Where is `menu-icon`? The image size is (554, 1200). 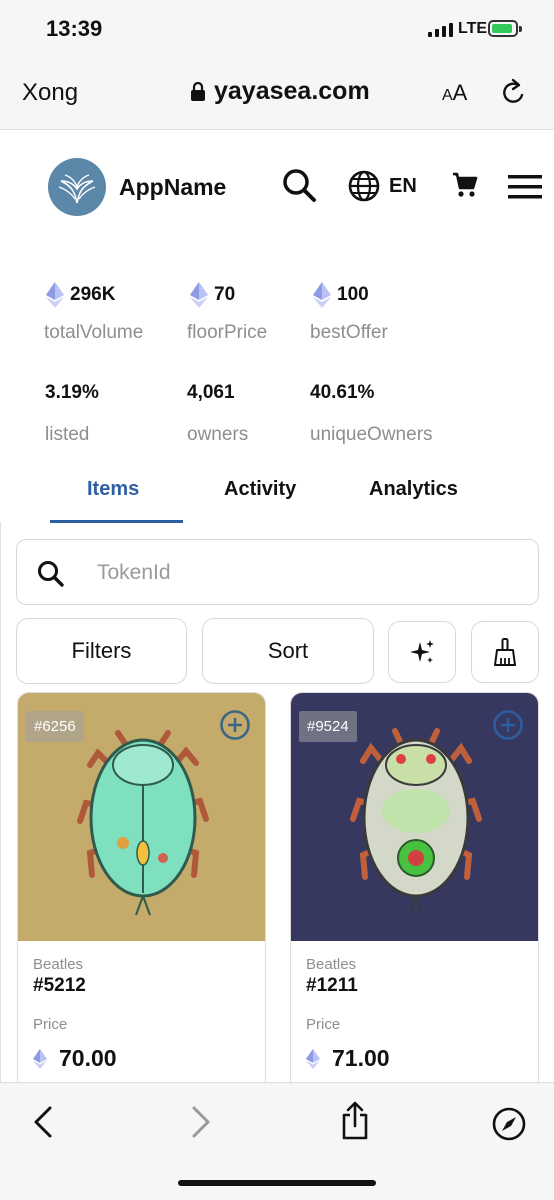
menu-icon is located at coordinates (525, 187).